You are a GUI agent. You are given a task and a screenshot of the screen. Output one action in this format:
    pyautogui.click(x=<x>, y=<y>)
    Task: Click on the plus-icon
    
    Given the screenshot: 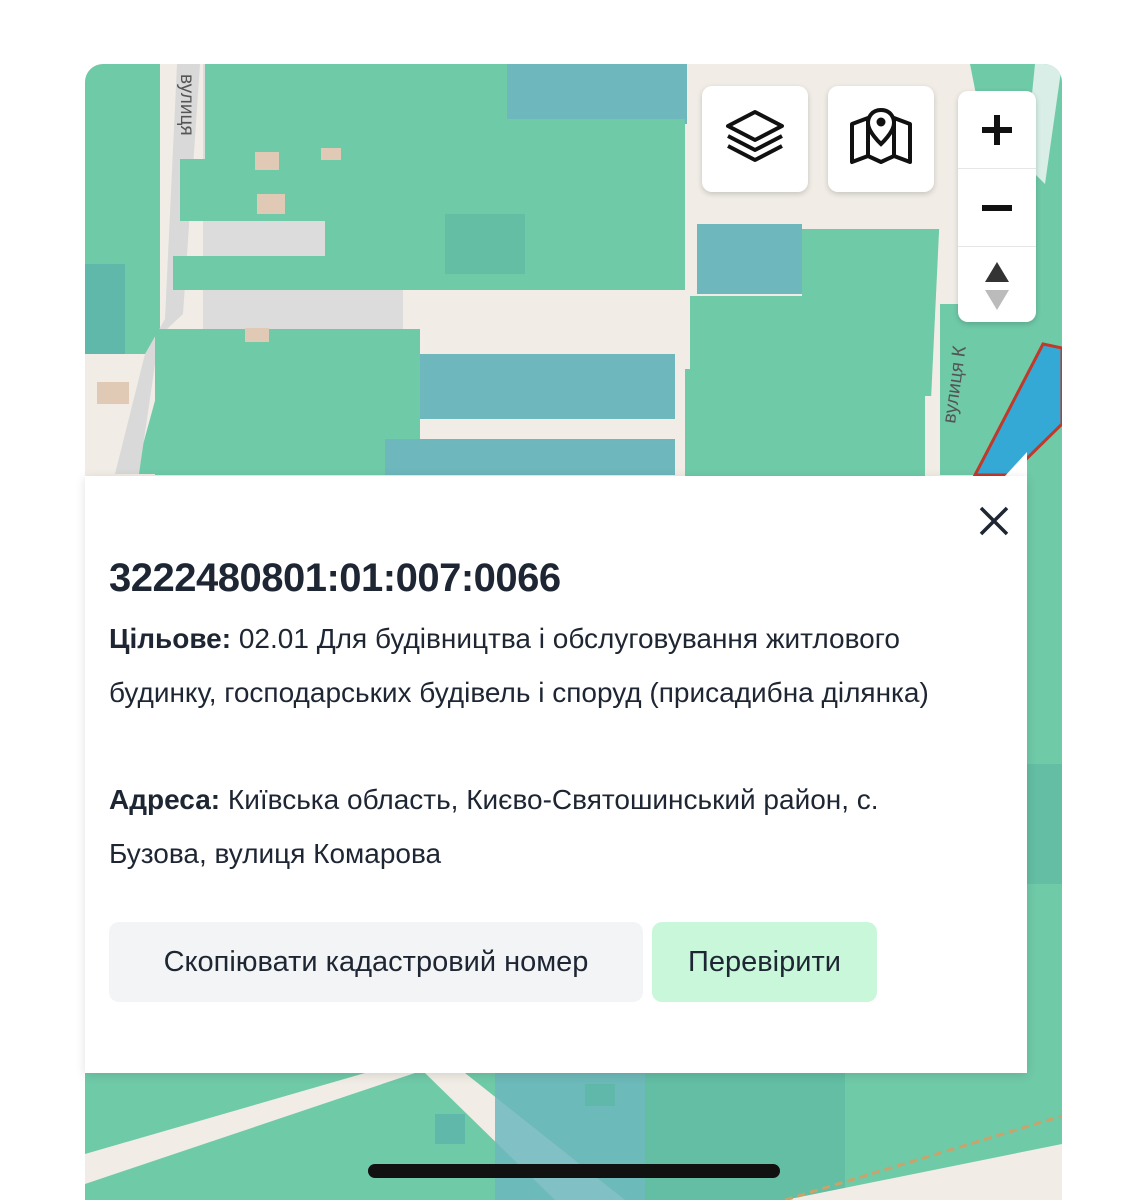 What is the action you would take?
    pyautogui.click(x=997, y=129)
    